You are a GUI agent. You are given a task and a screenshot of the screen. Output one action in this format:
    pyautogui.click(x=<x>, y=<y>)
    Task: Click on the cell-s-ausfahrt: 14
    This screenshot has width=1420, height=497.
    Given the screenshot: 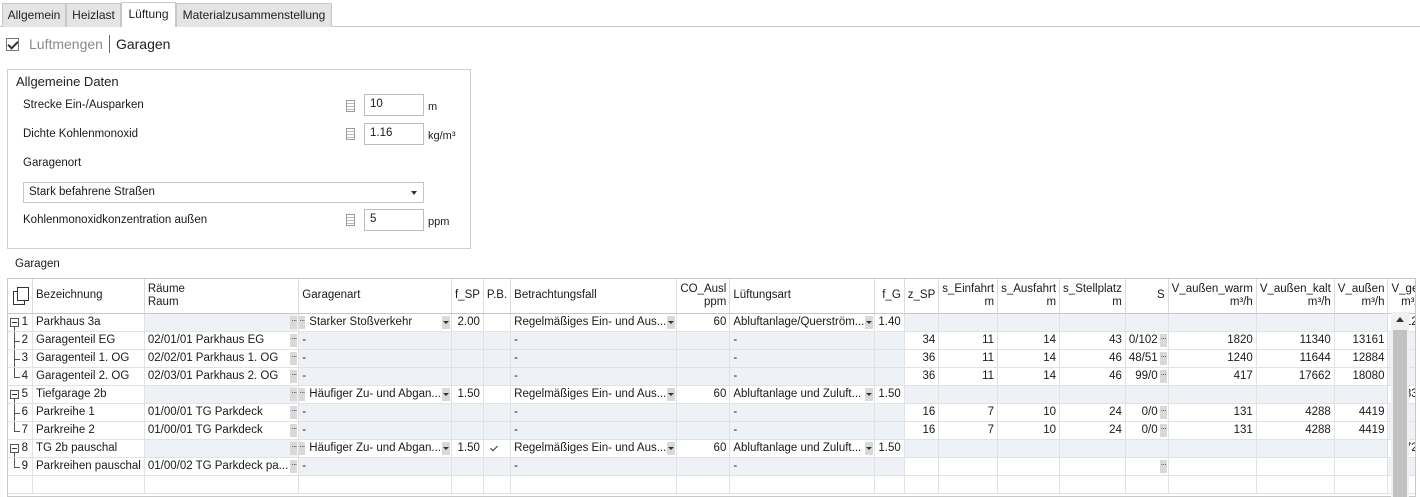 What is the action you would take?
    pyautogui.click(x=1029, y=358)
    